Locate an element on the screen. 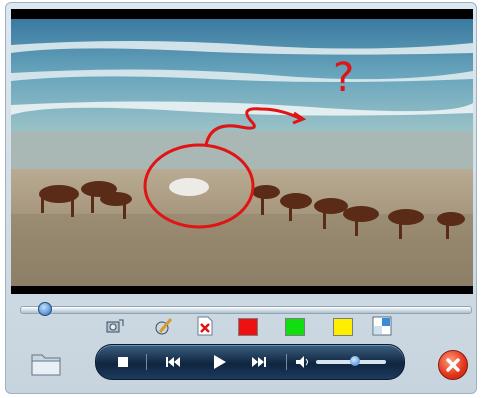  pen-icon is located at coordinates (164, 326).